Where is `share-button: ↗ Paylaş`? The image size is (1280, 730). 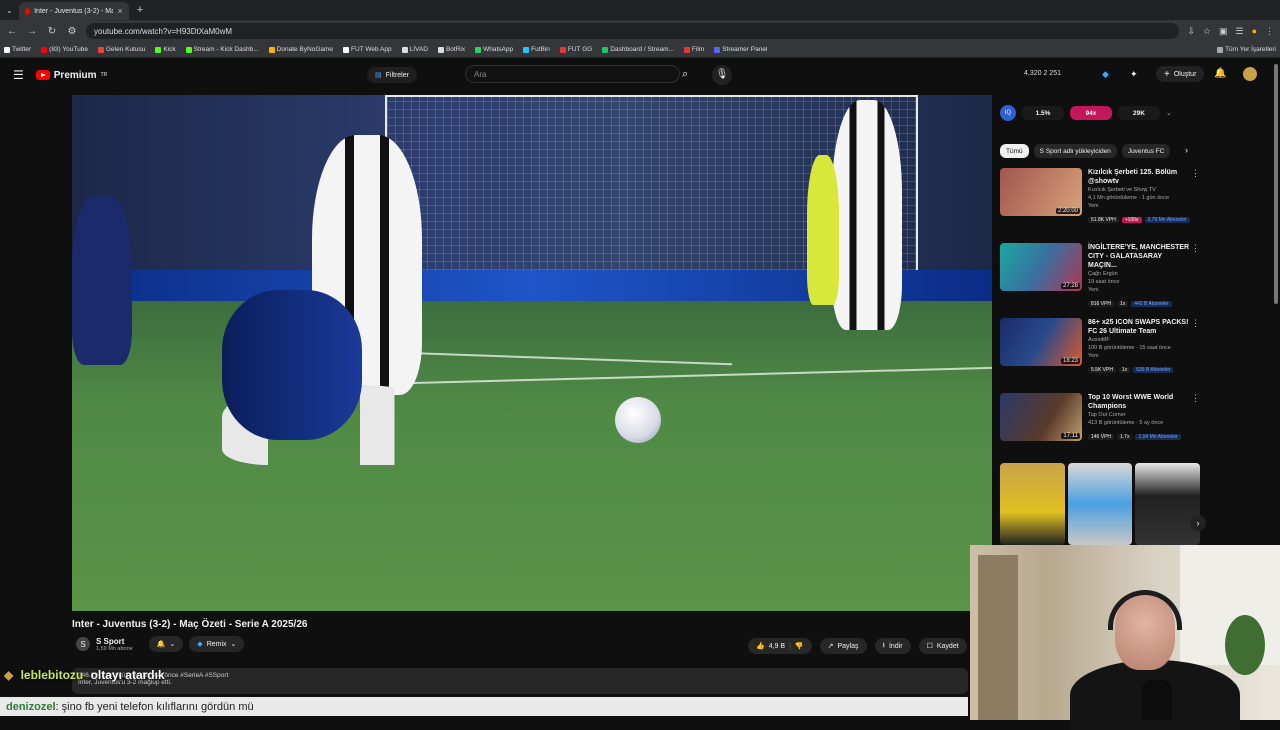 share-button: ↗ Paylaş is located at coordinates (843, 646).